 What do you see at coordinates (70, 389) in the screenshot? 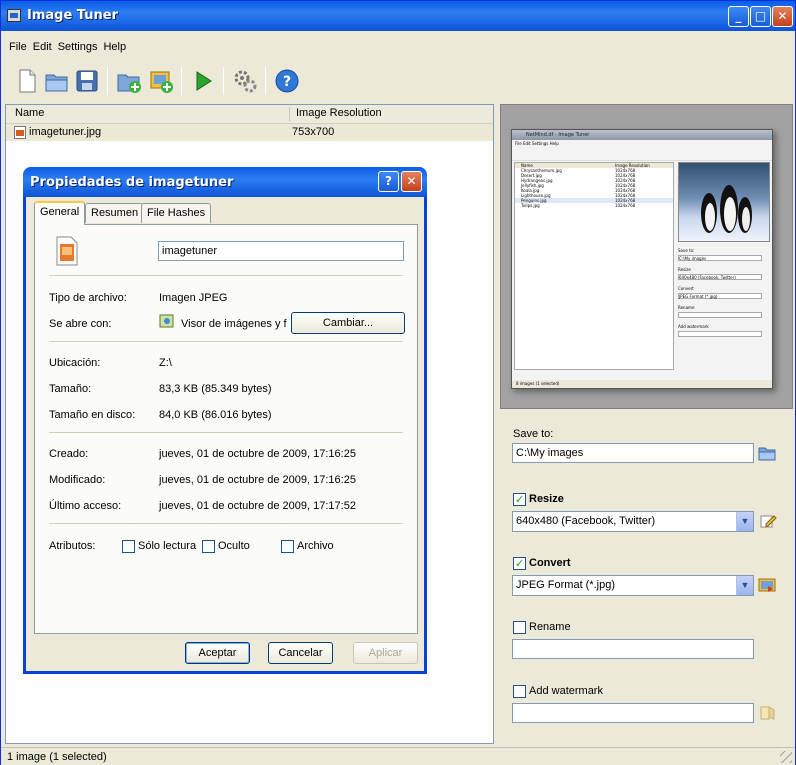
I see `size-label: Tamaño:` at bounding box center [70, 389].